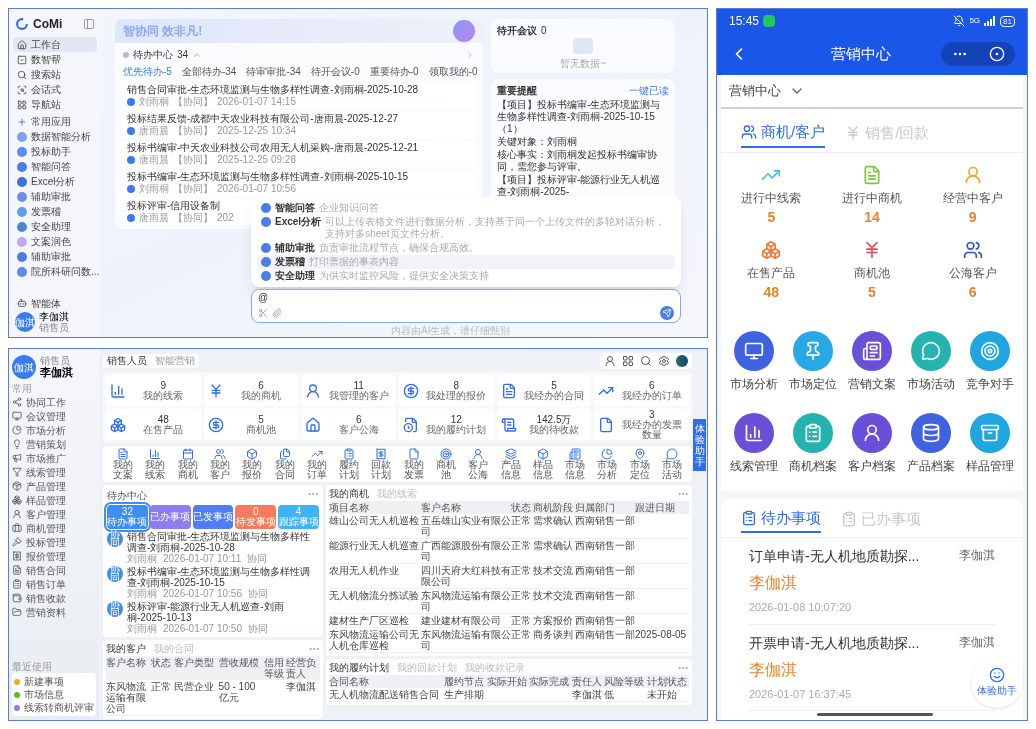  Describe the element at coordinates (115, 539) in the screenshot. I see `badge: 协同` at that location.